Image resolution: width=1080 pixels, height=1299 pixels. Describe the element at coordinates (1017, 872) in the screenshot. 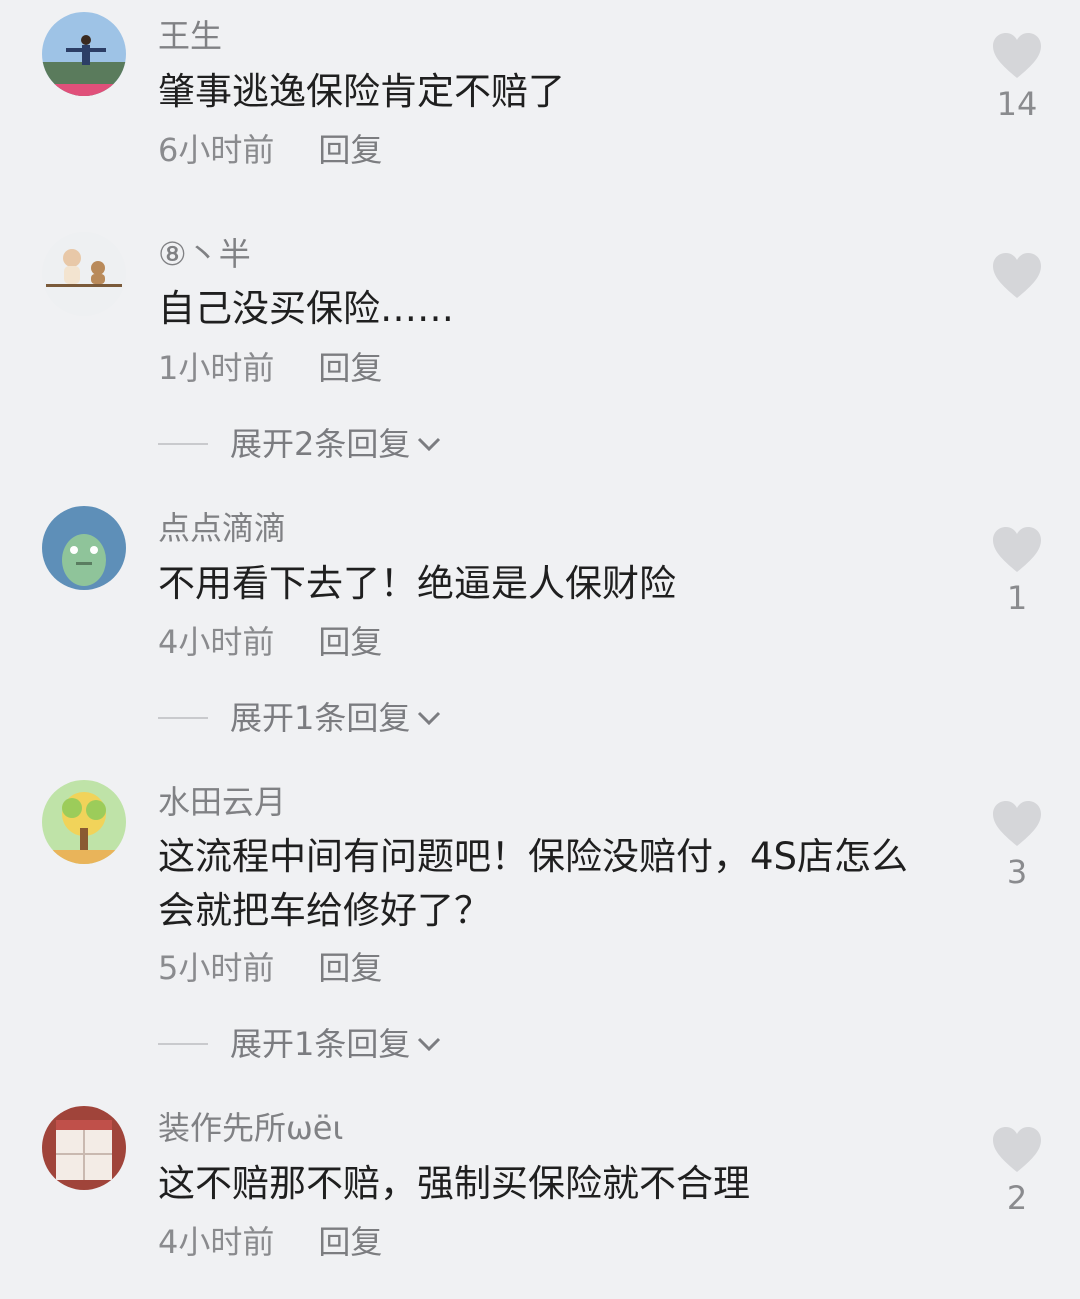

I see `like-count: 3` at that location.